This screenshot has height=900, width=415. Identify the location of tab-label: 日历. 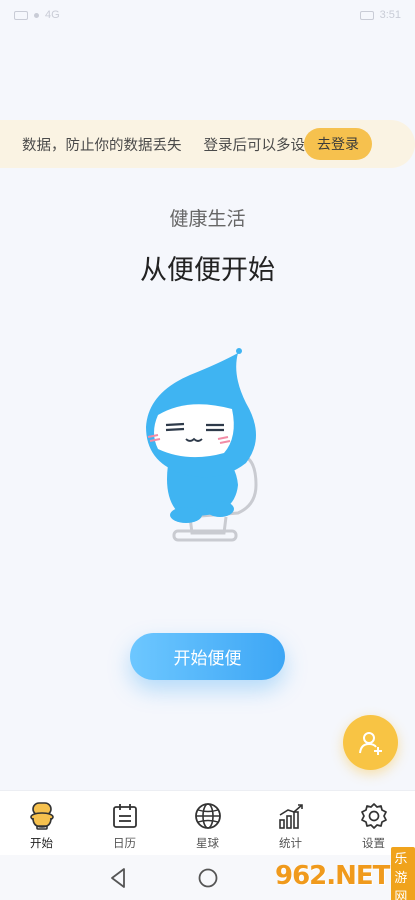
(124, 843).